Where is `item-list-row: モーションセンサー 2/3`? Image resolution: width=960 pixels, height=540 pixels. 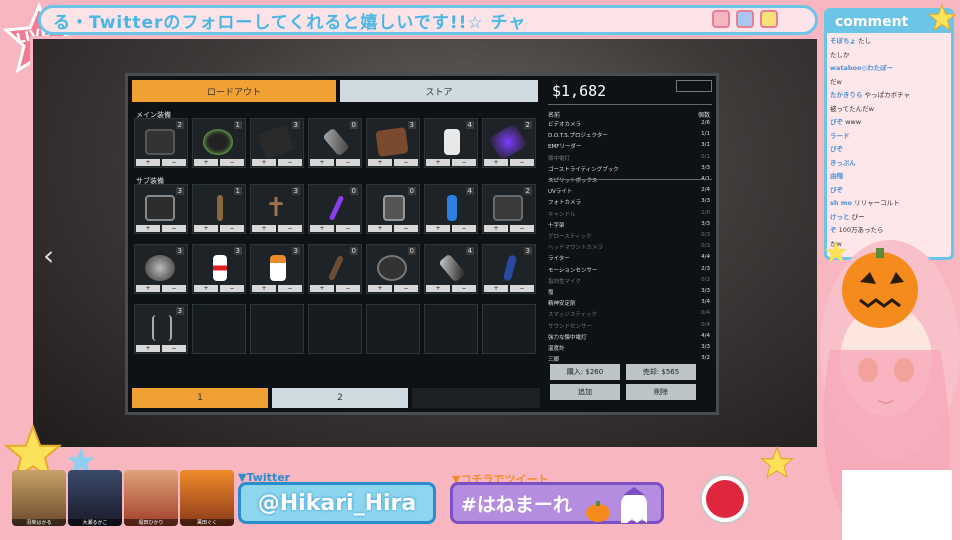
item-list-row: モーションセンサー 2/3 is located at coordinates (629, 270).